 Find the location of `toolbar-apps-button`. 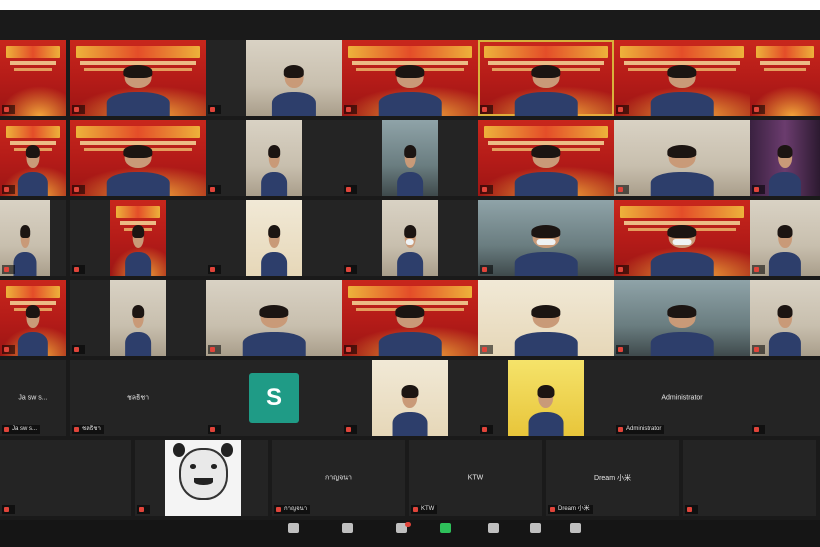

toolbar-apps-button is located at coordinates (575, 534).